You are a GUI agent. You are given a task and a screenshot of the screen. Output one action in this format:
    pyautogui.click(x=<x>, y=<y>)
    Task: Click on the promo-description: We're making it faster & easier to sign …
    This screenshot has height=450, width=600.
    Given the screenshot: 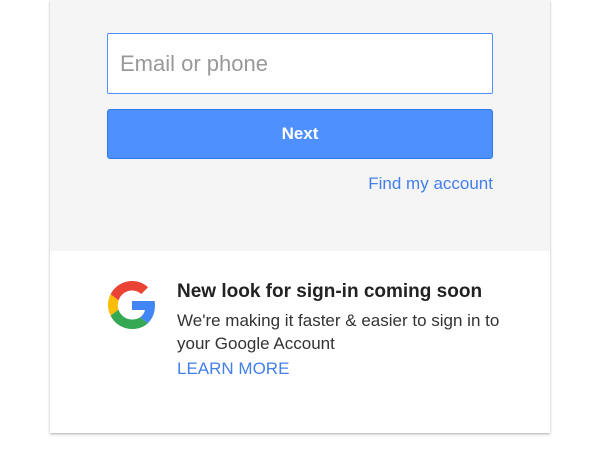 What is the action you would take?
    pyautogui.click(x=338, y=332)
    